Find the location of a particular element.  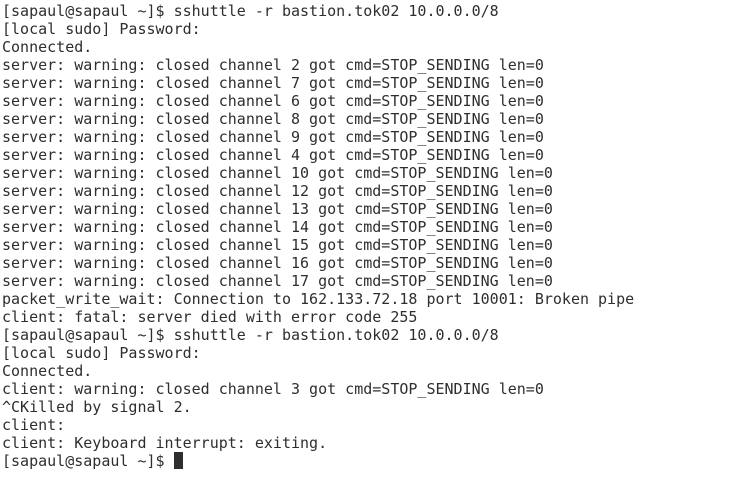

shell-prompt: [sapaul@sapaul ~]$ is located at coordinates (88, 461).